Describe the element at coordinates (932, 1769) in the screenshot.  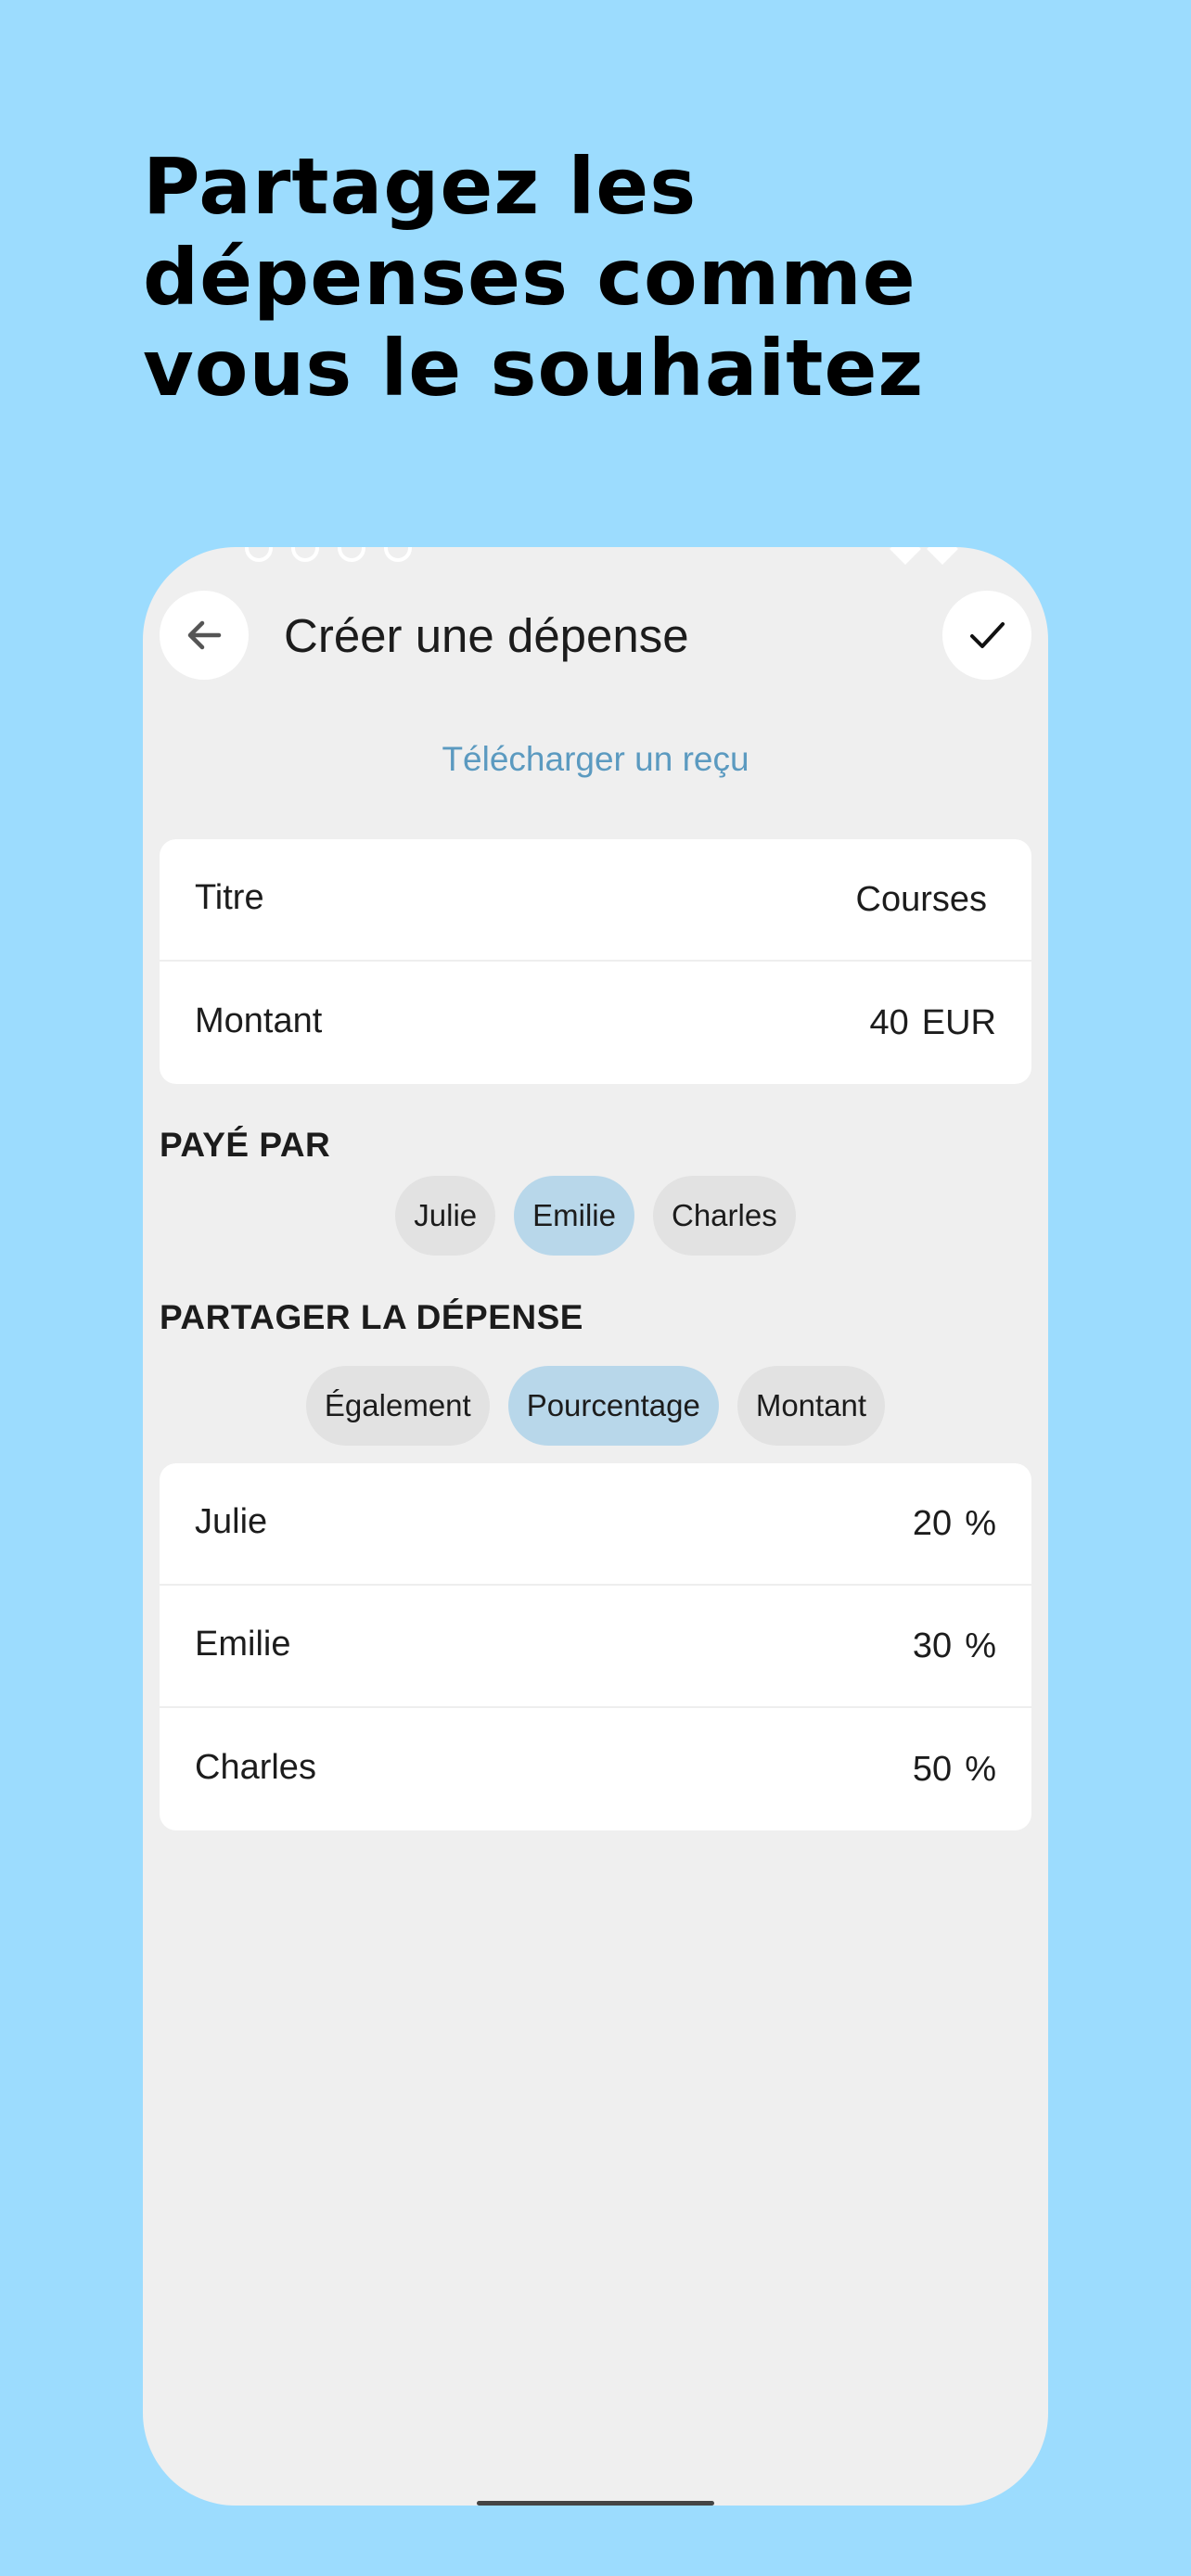
I see `share-value: 50` at that location.